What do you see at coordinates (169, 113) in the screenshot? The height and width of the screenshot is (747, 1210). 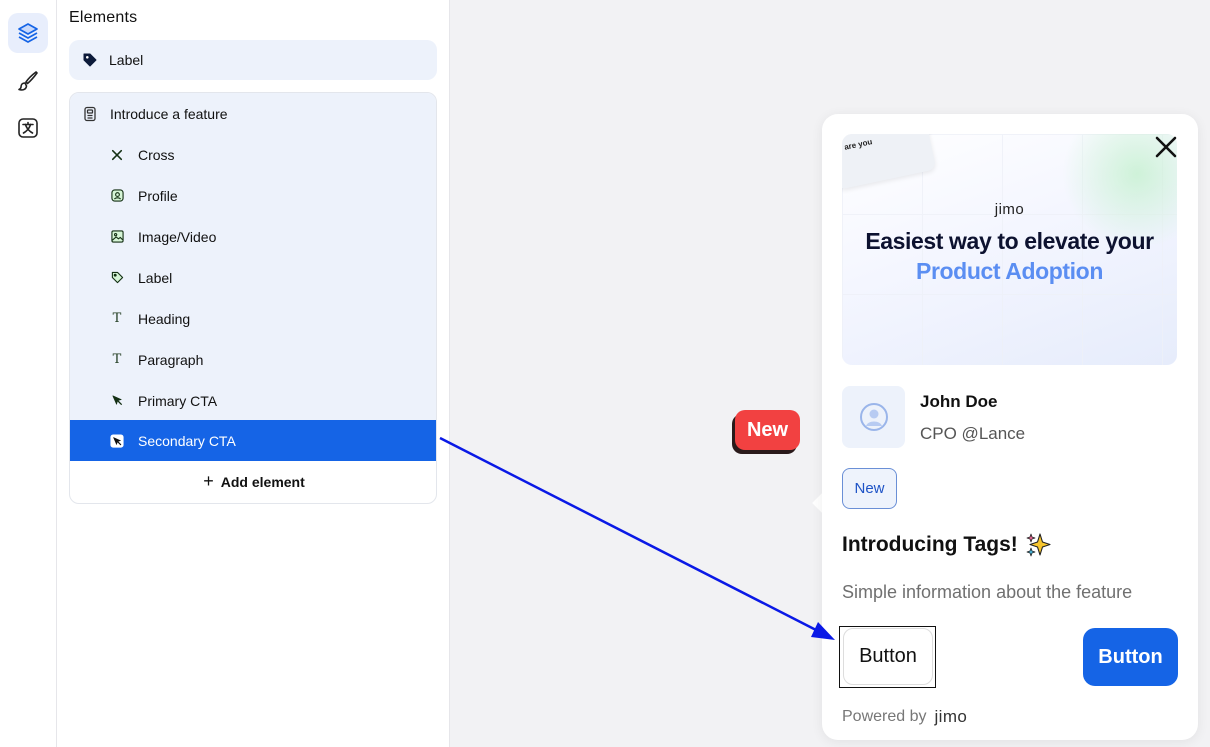 I see `group-title: Introduce a feature` at bounding box center [169, 113].